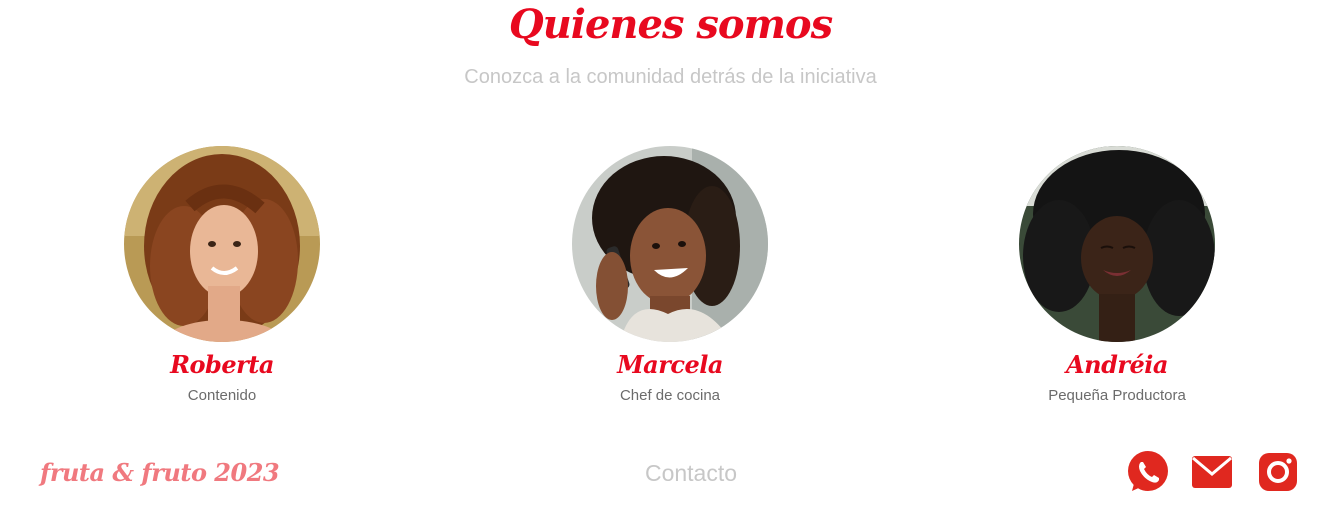  I want to click on mail-icon, so click(1212, 472).